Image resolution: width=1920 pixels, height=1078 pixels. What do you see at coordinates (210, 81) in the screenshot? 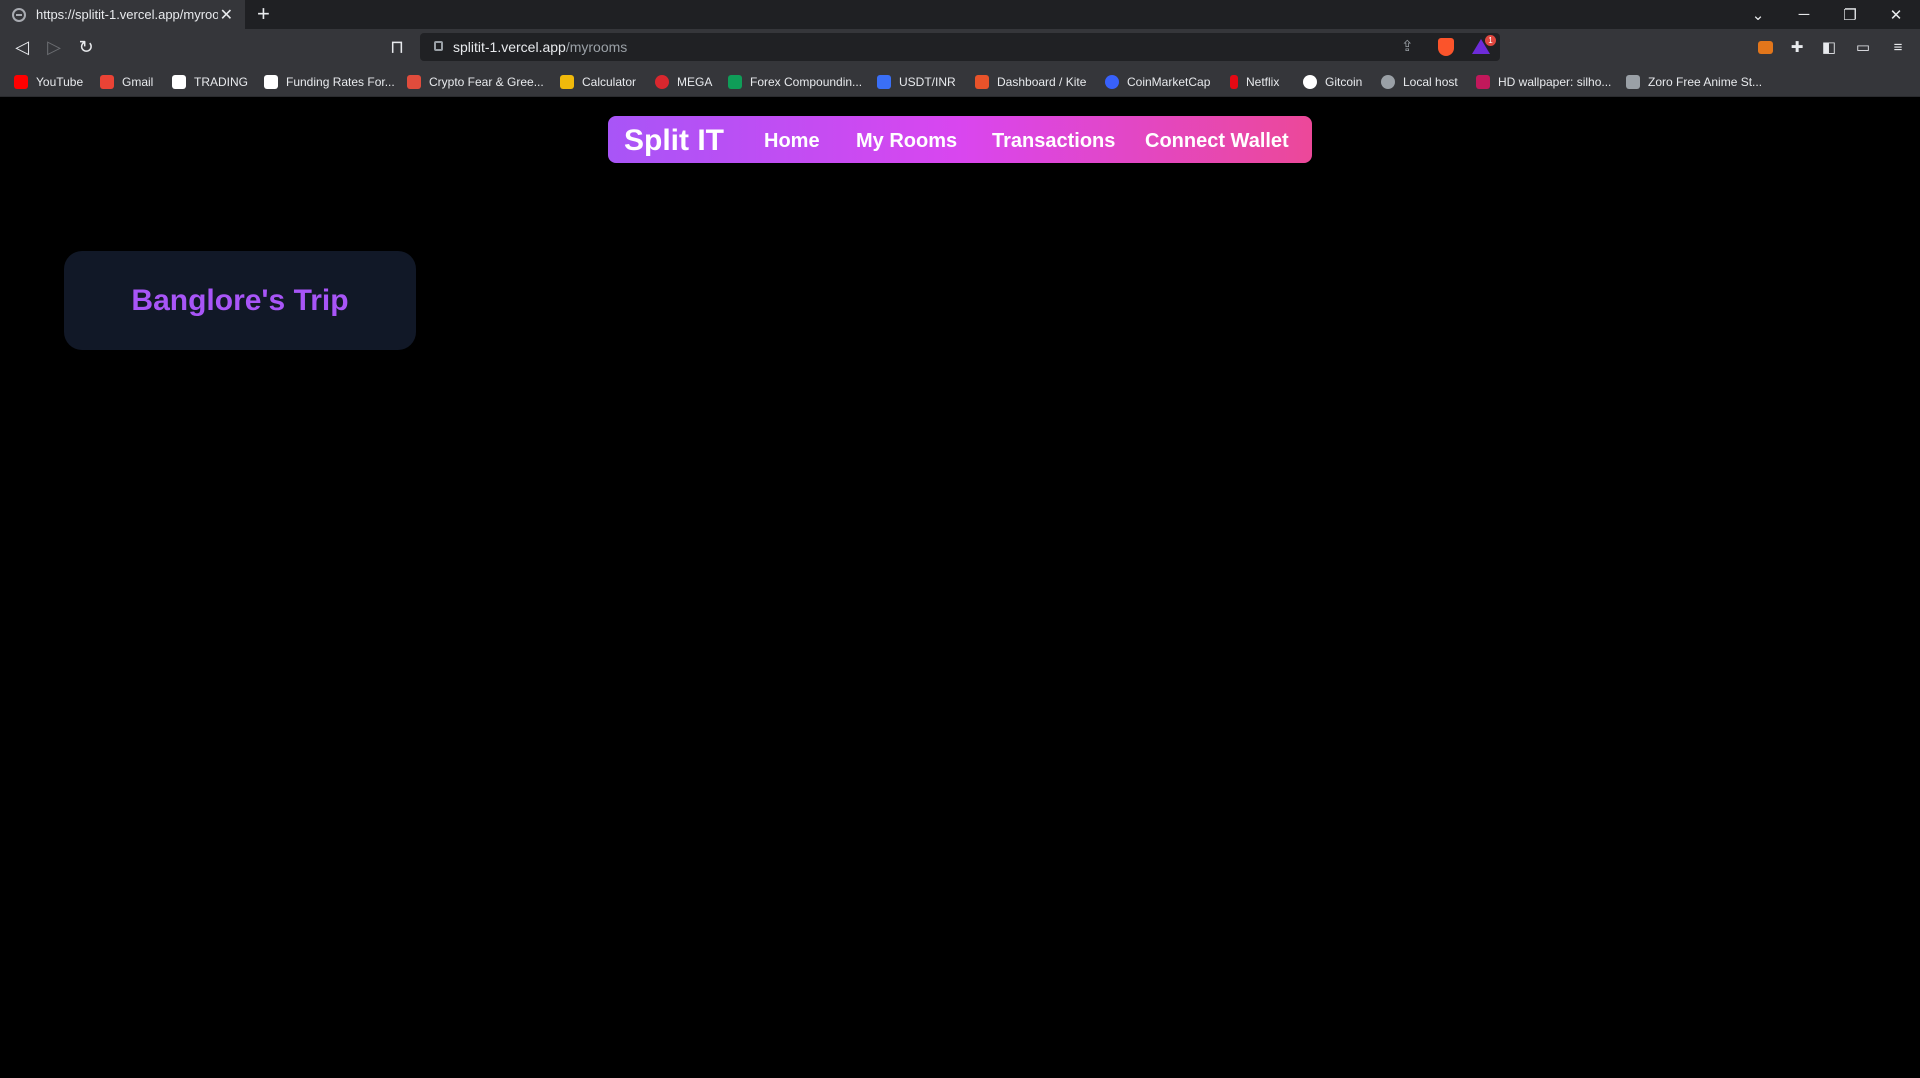
I see `bookmark-trading: TRADING` at bounding box center [210, 81].